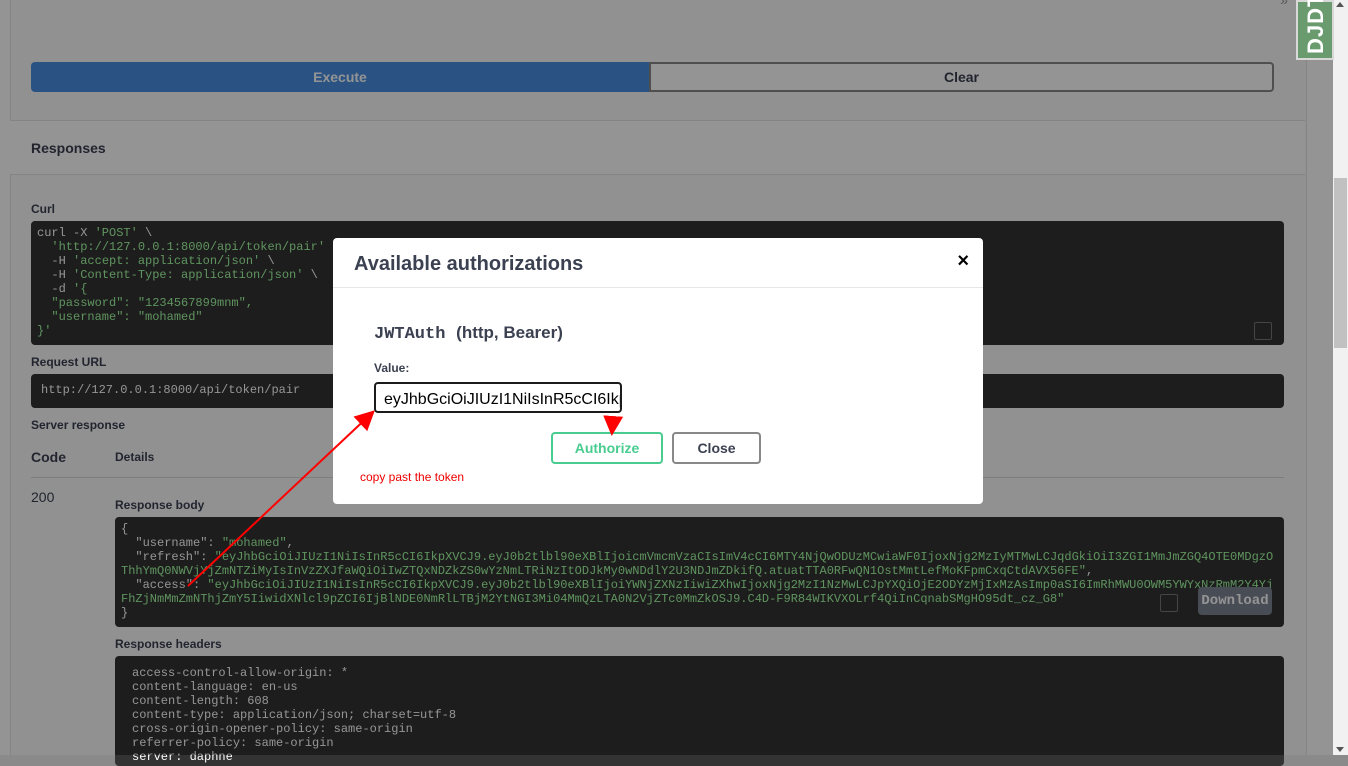  I want to click on close-button: Close, so click(716, 448).